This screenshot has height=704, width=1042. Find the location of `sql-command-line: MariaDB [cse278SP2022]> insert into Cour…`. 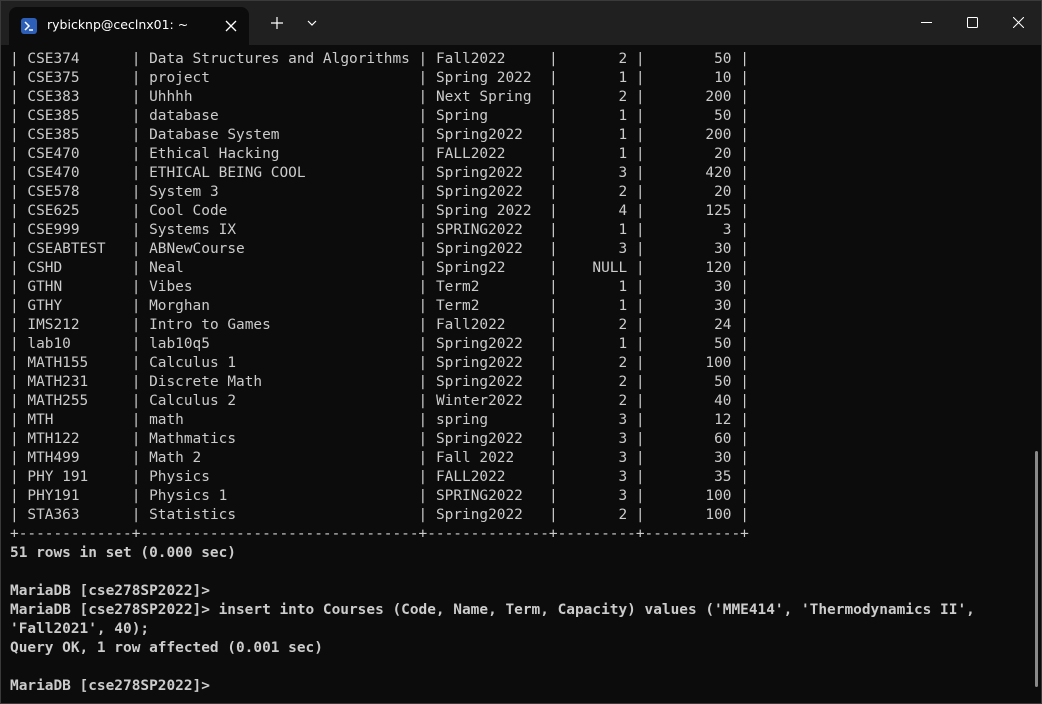

sql-command-line: MariaDB [cse278SP2022]> insert into Cour… is located at coordinates (492, 610).